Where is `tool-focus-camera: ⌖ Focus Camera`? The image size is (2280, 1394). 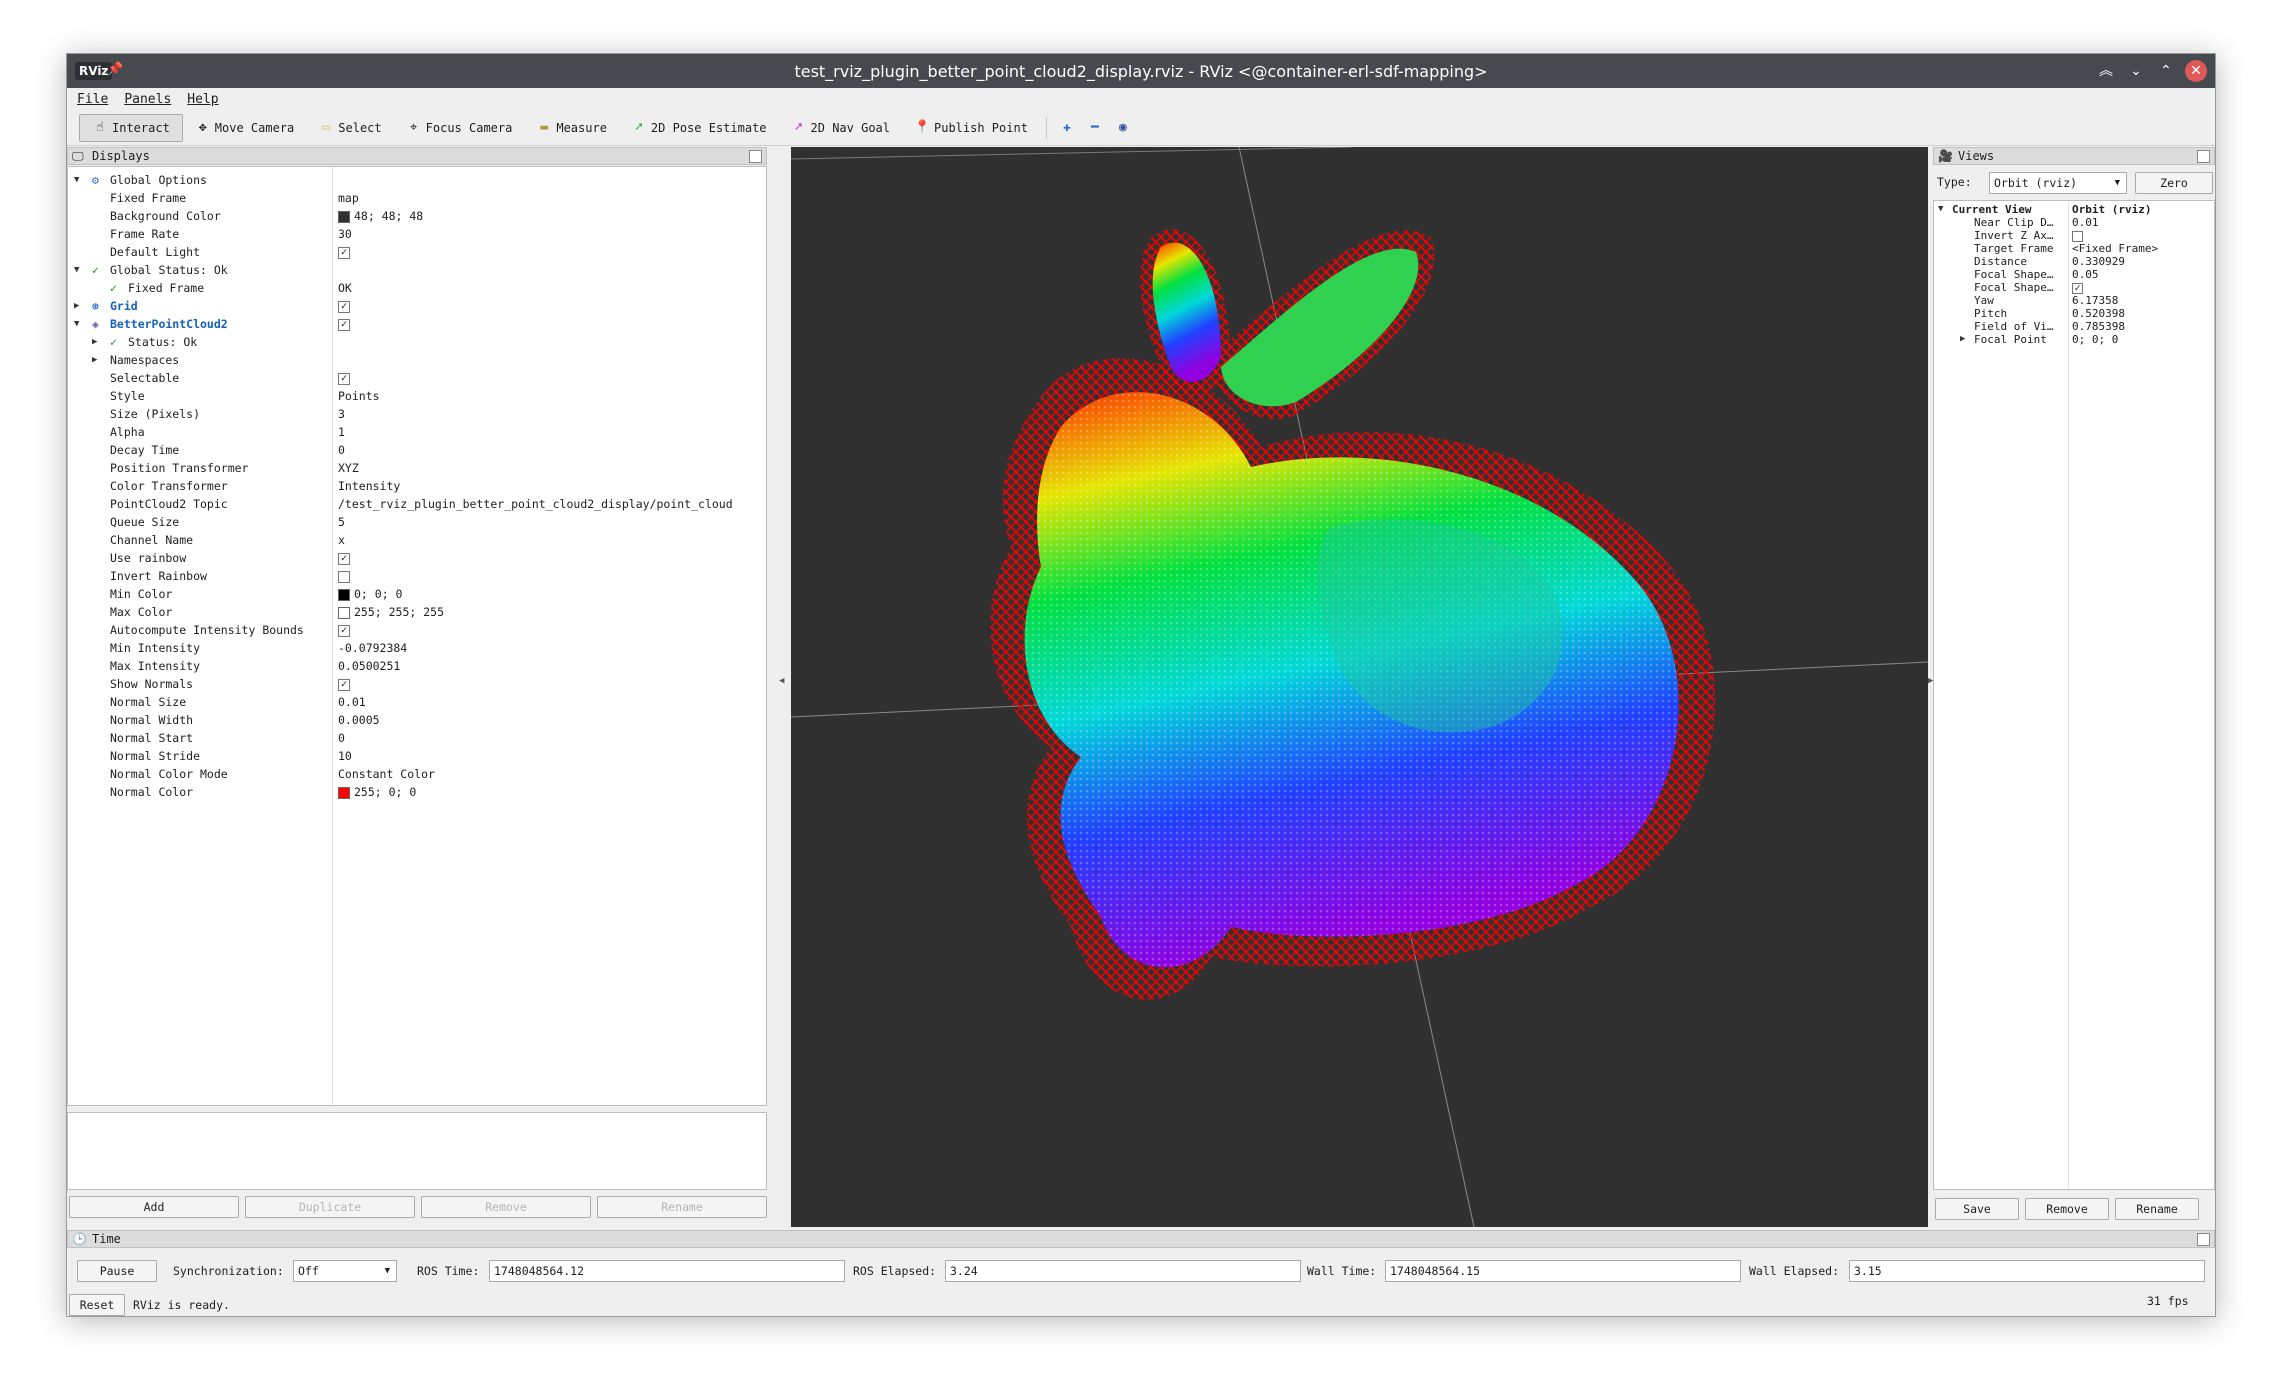 tool-focus-camera: ⌖ Focus Camera is located at coordinates (459, 128).